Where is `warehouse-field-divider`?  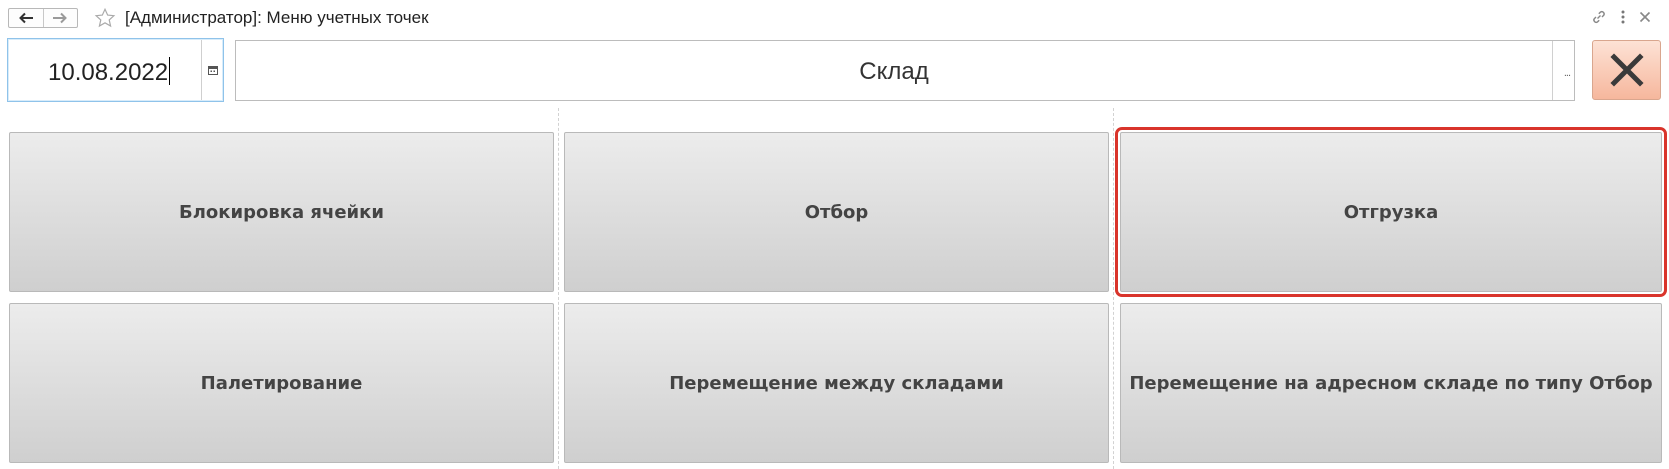
warehouse-field-divider is located at coordinates (1552, 70).